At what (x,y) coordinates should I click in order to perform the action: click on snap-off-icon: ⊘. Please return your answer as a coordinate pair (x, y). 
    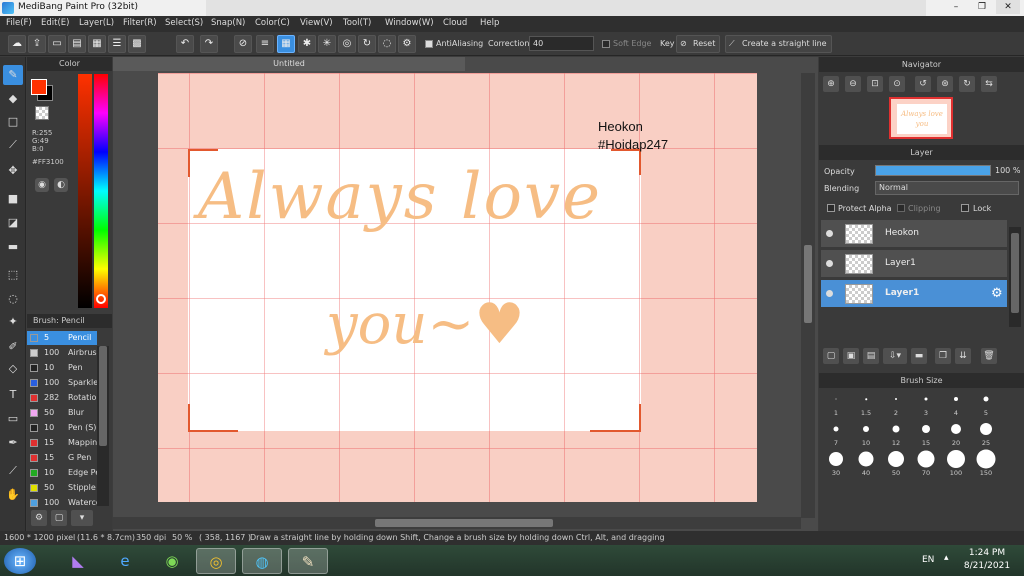
    Looking at the image, I should click on (243, 44).